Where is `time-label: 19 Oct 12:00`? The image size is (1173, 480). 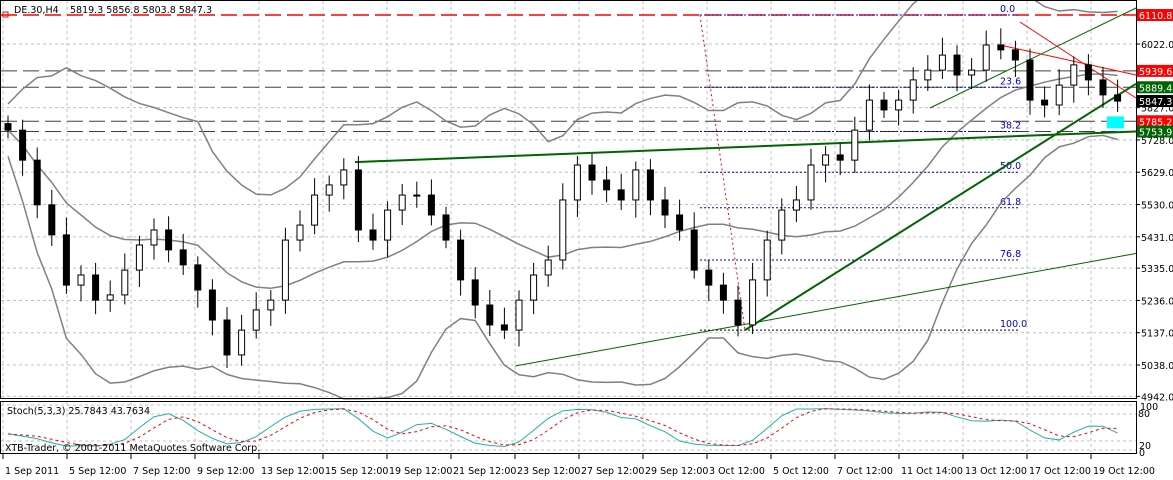 time-label: 19 Oct 12:00 is located at coordinates (1124, 471).